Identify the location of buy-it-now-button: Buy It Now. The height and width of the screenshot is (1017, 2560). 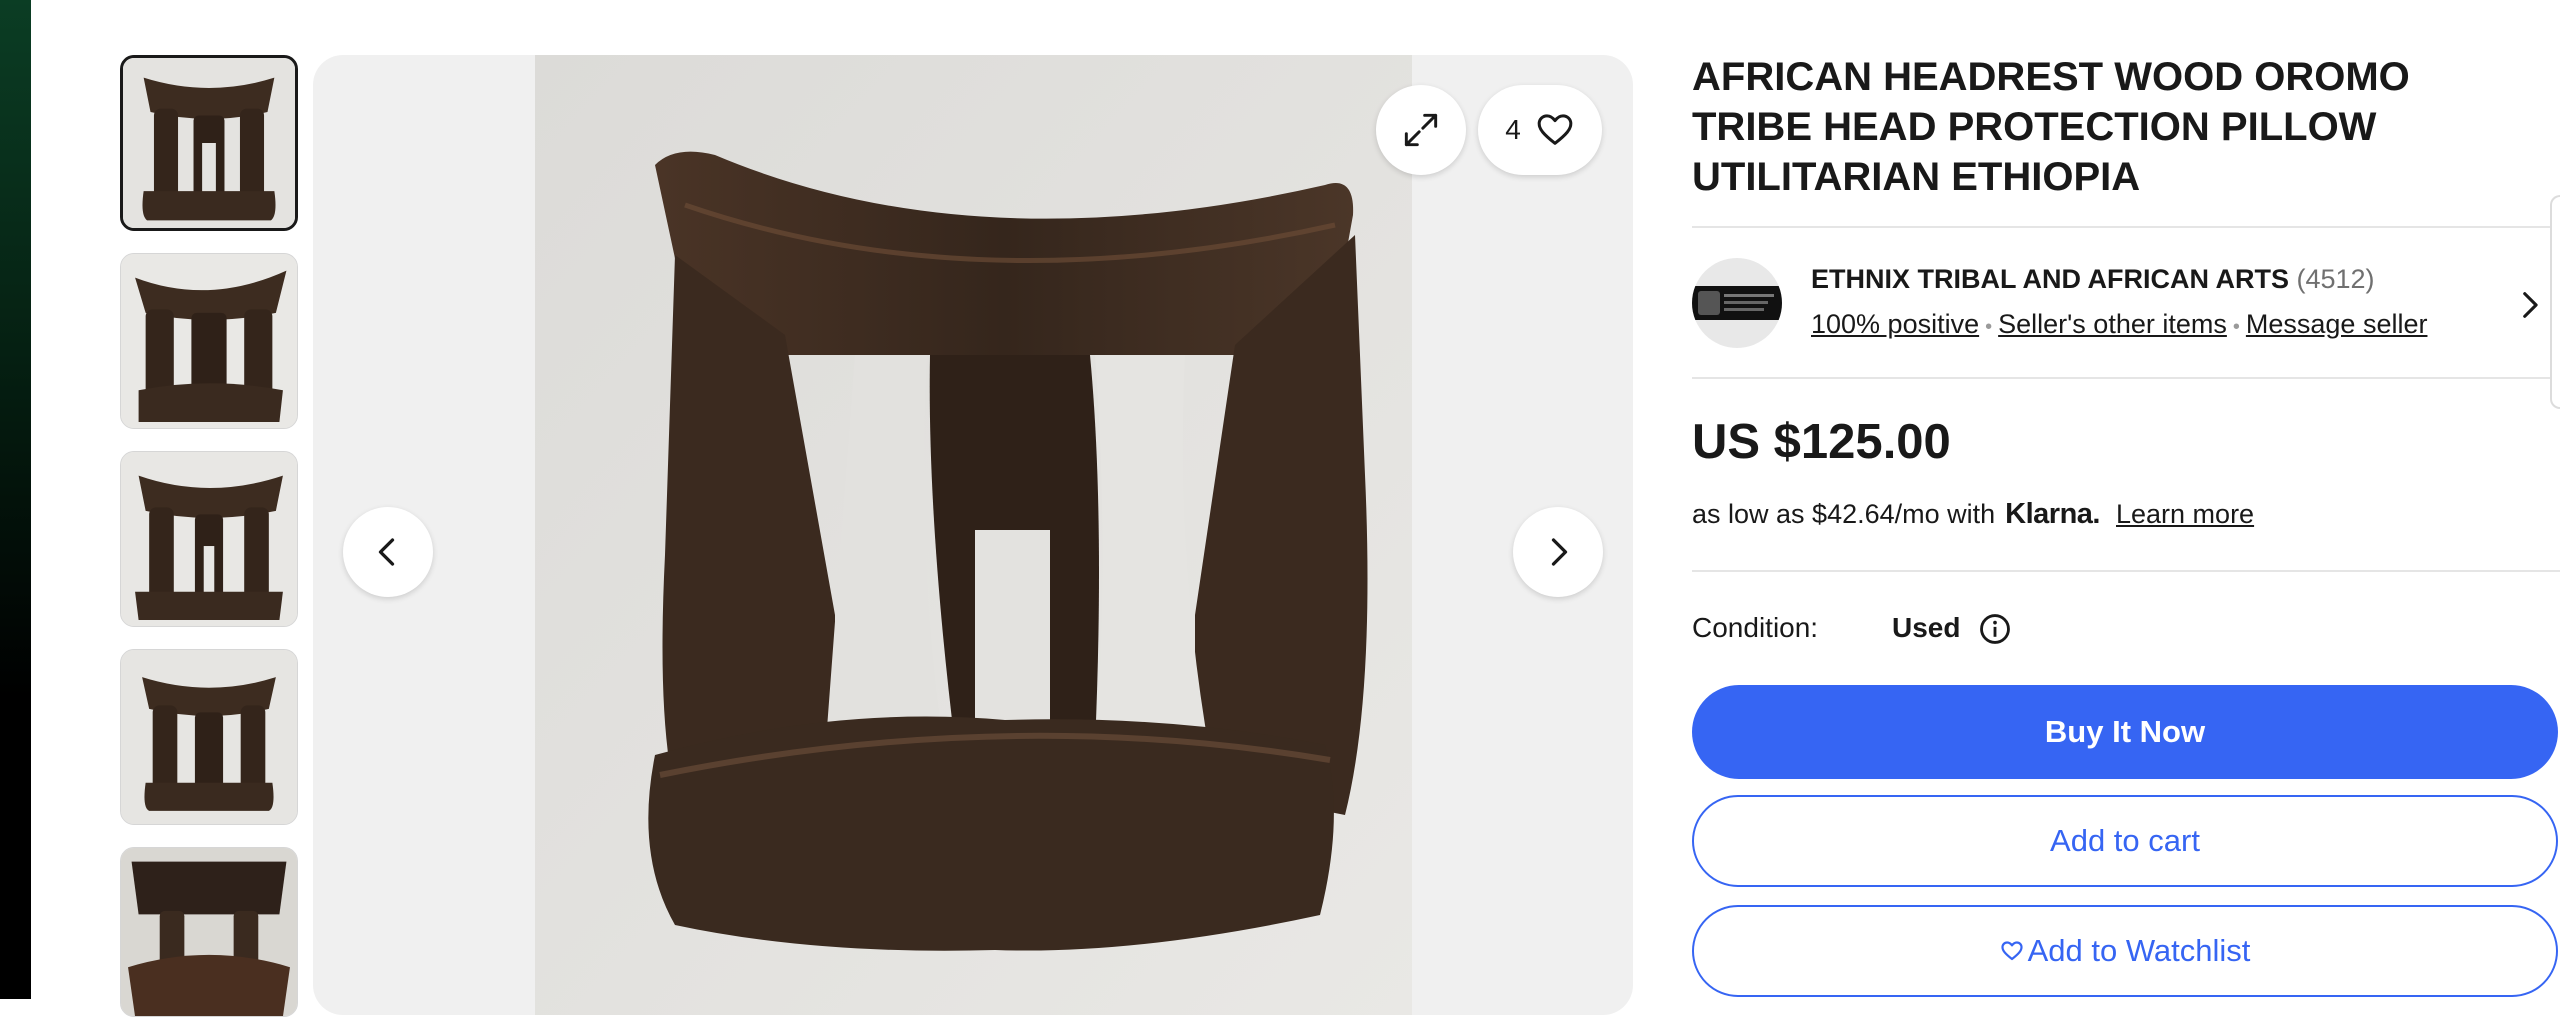
(2125, 732).